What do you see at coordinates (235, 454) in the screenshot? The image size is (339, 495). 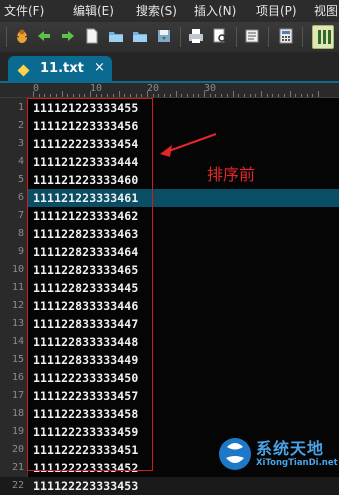 I see `logo-icon` at bounding box center [235, 454].